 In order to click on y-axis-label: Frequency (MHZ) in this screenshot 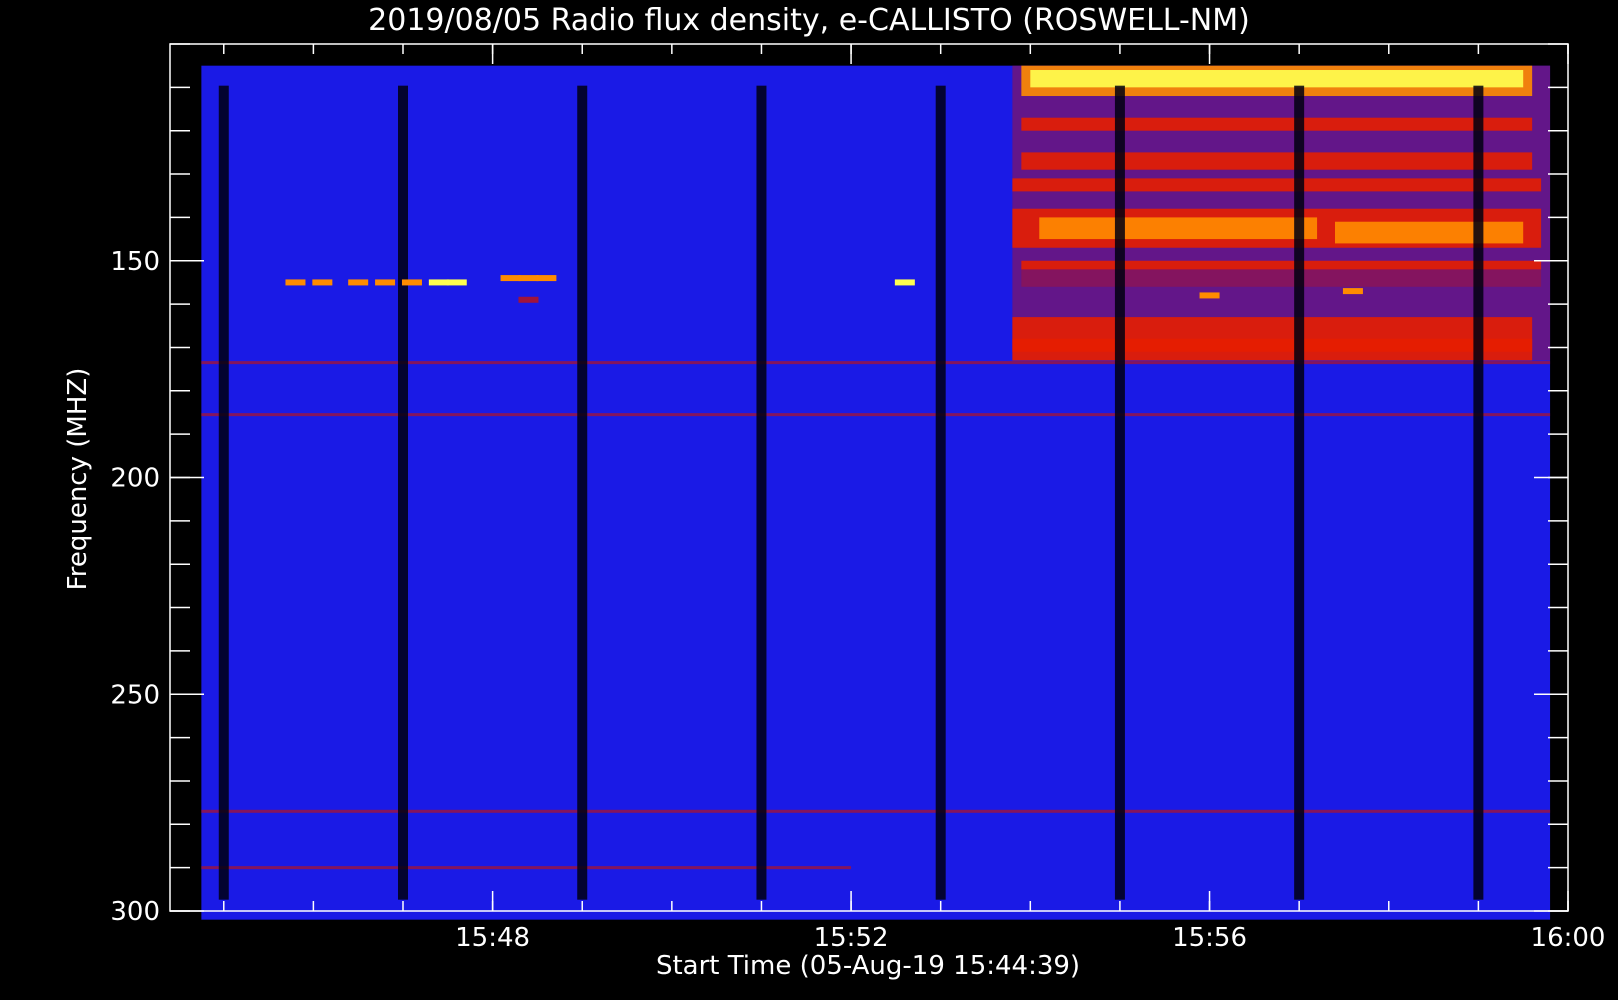, I will do `click(78, 479)`.